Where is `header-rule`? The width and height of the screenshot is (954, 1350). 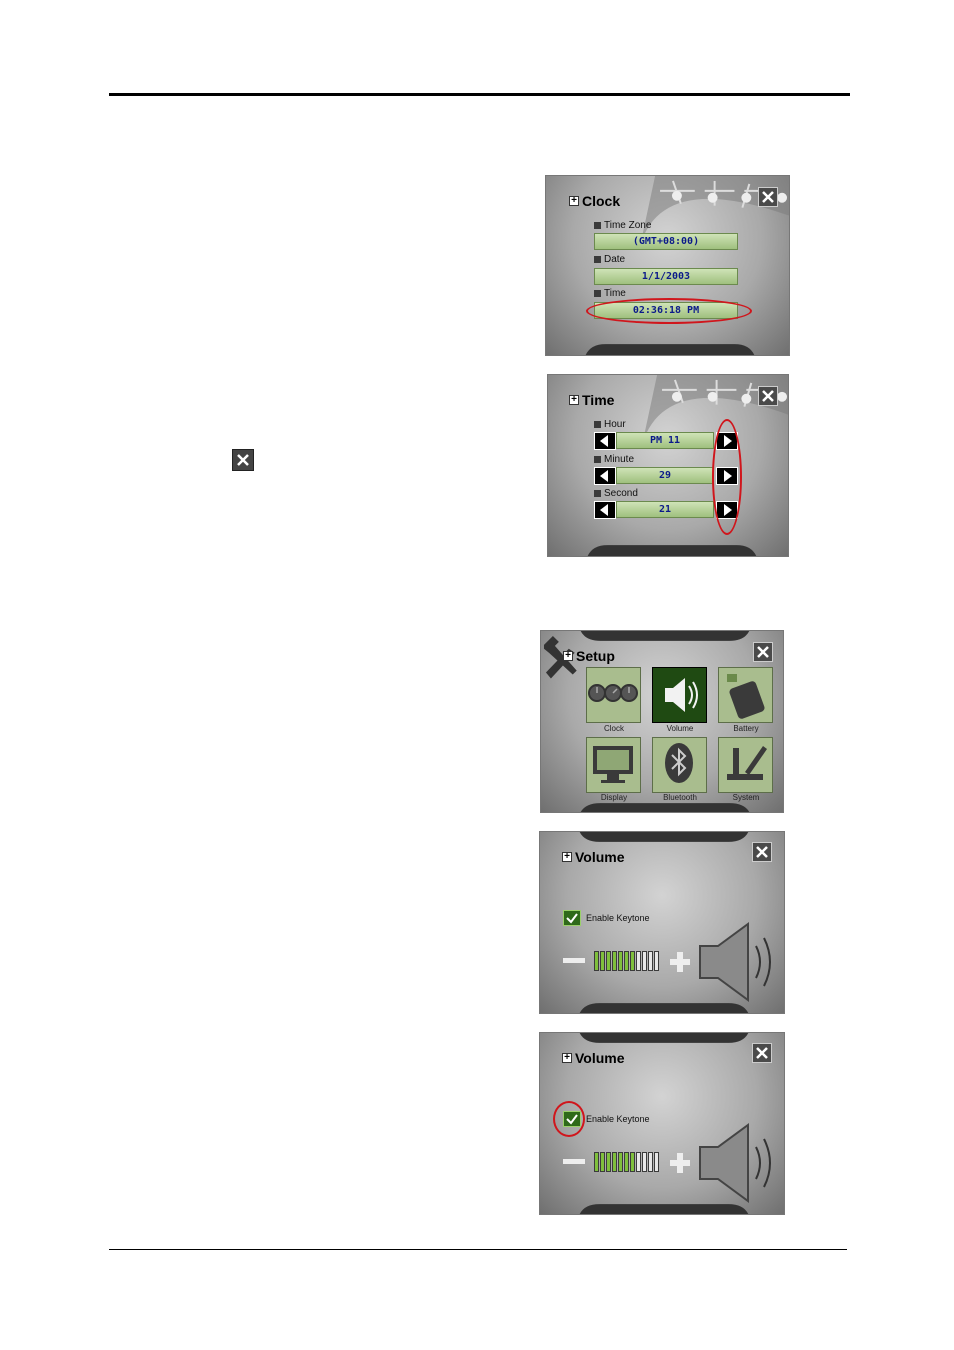
header-rule is located at coordinates (479, 94).